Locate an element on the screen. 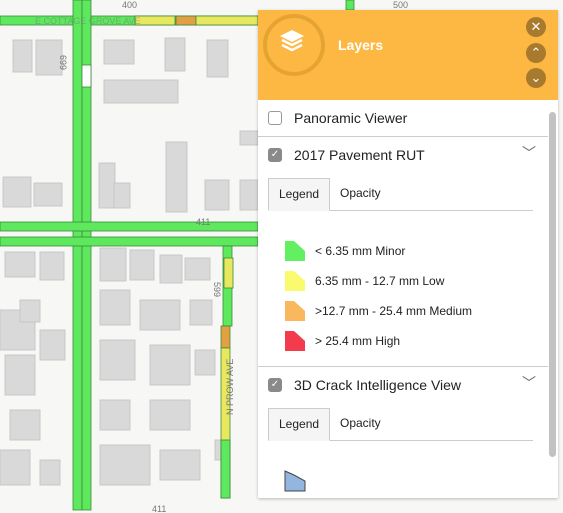 The image size is (563, 513). map-label-699: 699 is located at coordinates (63, 62).